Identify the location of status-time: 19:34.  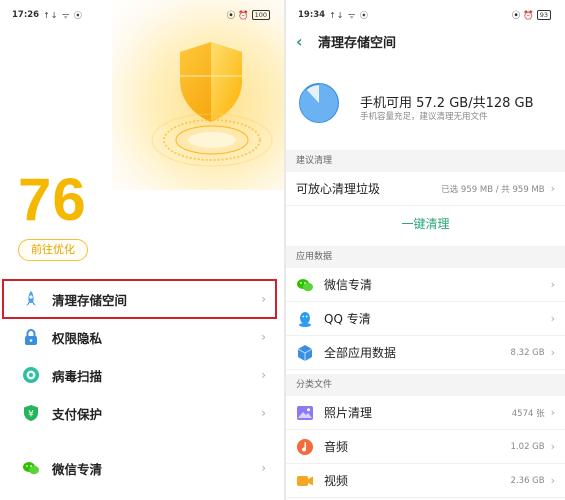
(312, 15).